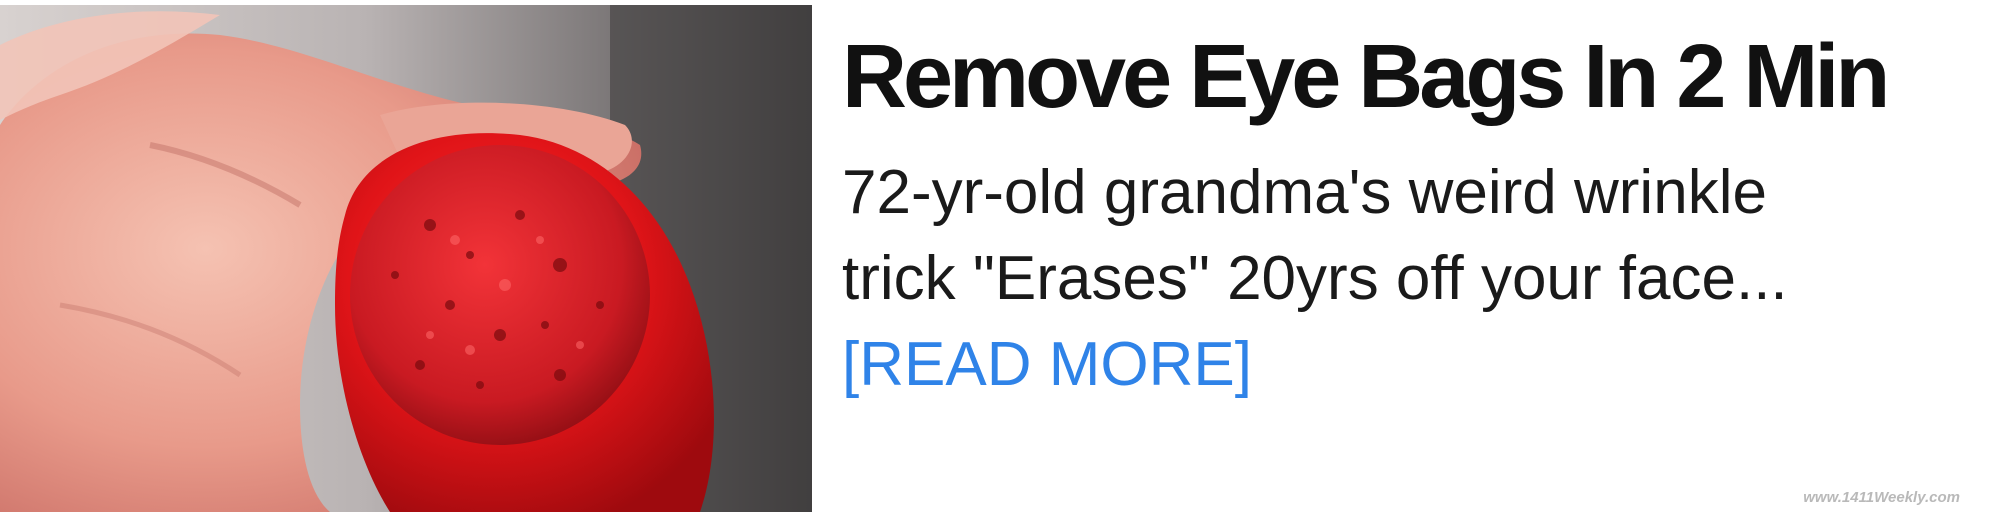  What do you see at coordinates (1366, 77) in the screenshot?
I see `ad-headline: Remove Eye Bags In 2 Min` at bounding box center [1366, 77].